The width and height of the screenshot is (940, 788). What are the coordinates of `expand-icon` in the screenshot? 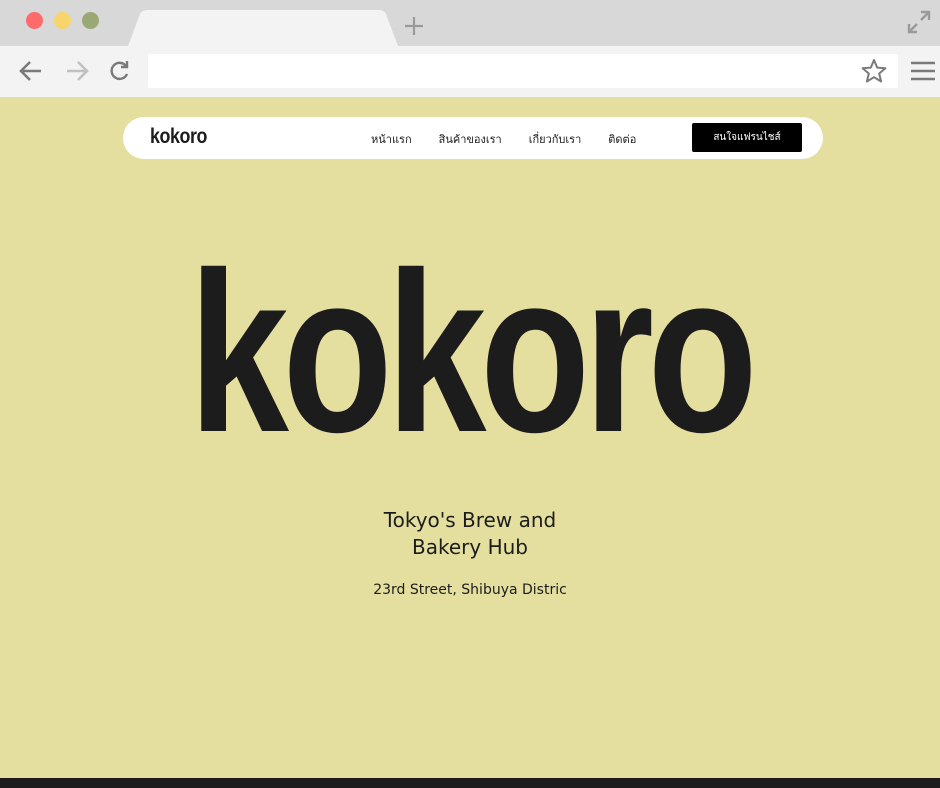 It's located at (919, 22).